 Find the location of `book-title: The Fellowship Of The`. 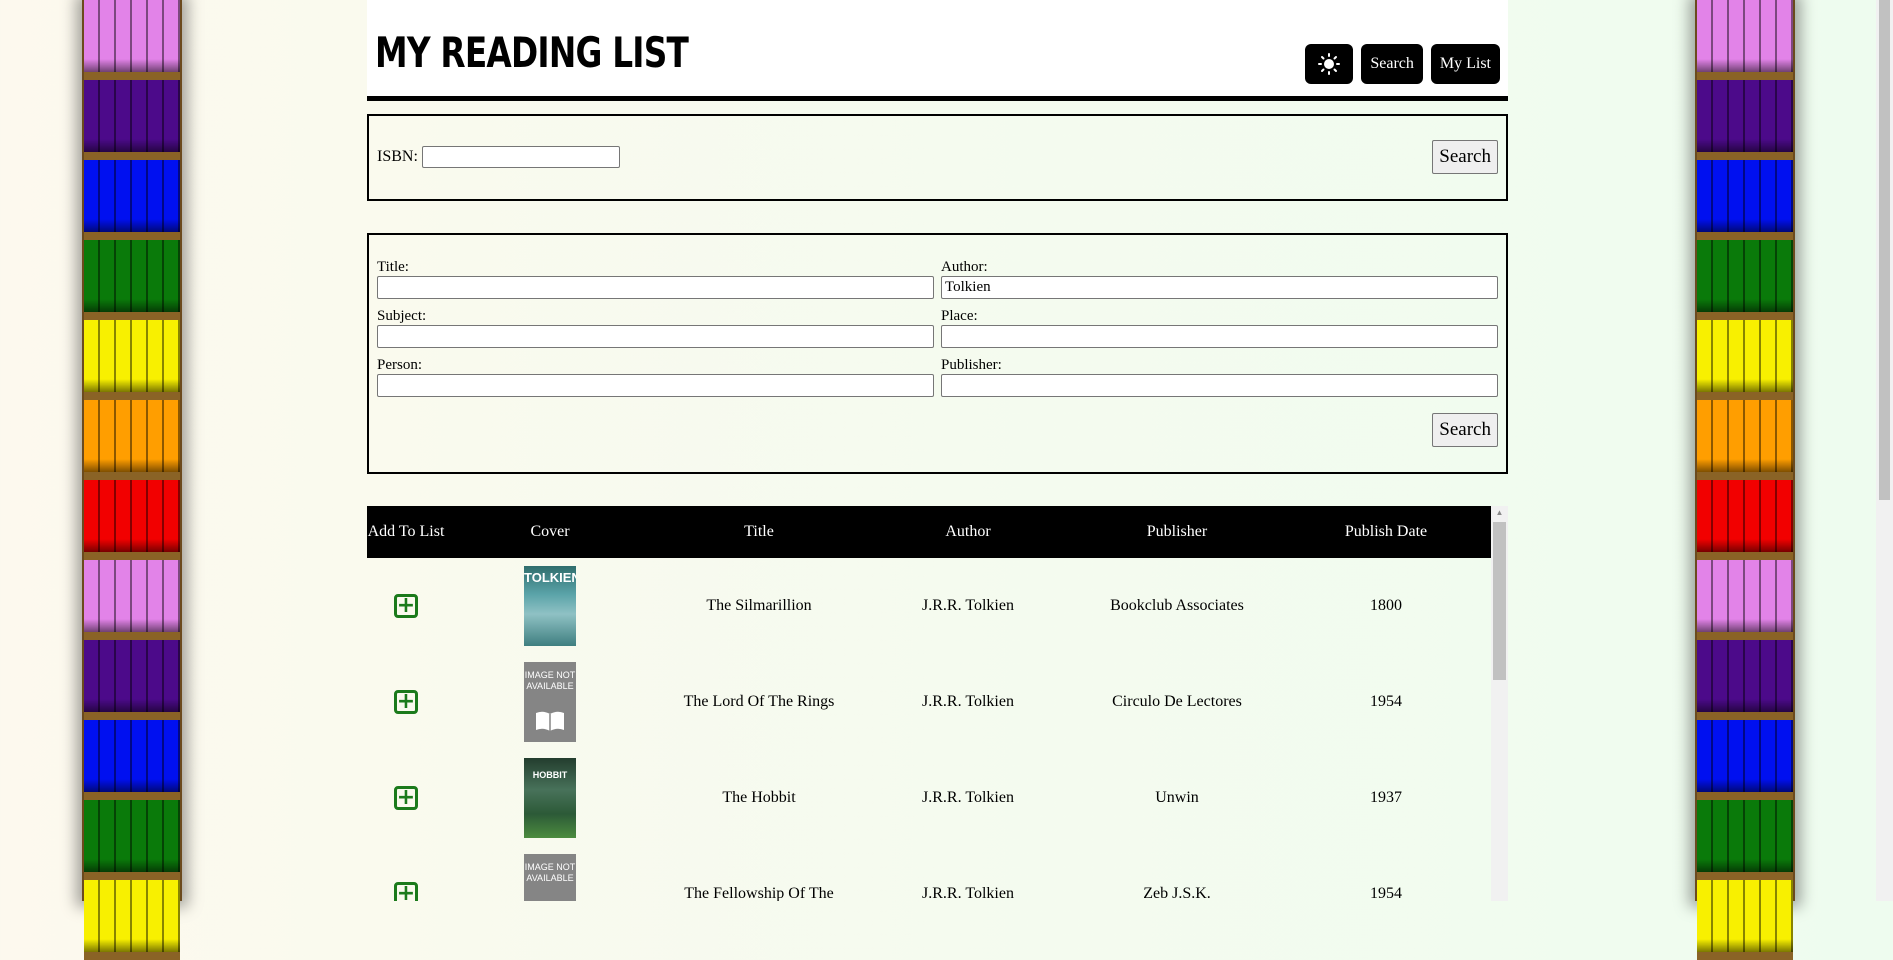

book-title: The Fellowship Of The is located at coordinates (759, 893).